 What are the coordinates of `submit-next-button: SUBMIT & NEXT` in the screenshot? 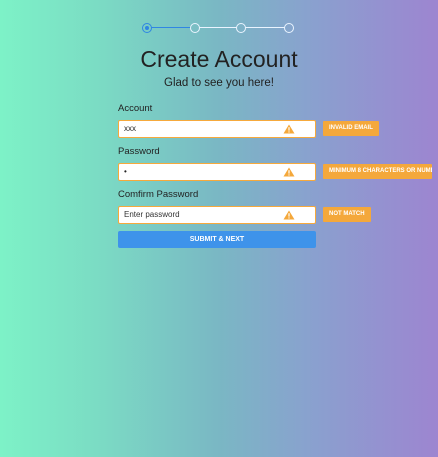 It's located at (217, 239).